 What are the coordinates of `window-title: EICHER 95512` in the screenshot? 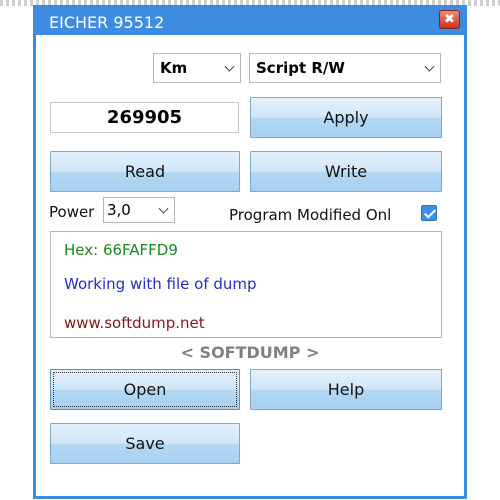 It's located at (107, 22).